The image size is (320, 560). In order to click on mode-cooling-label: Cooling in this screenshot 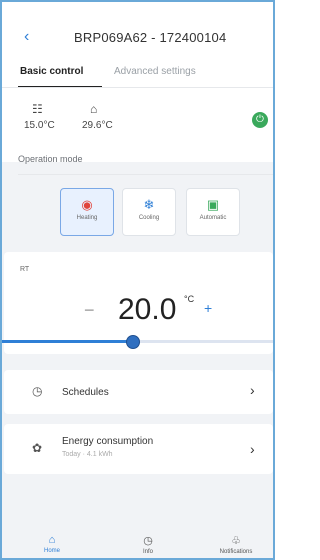, I will do `click(149, 218)`.